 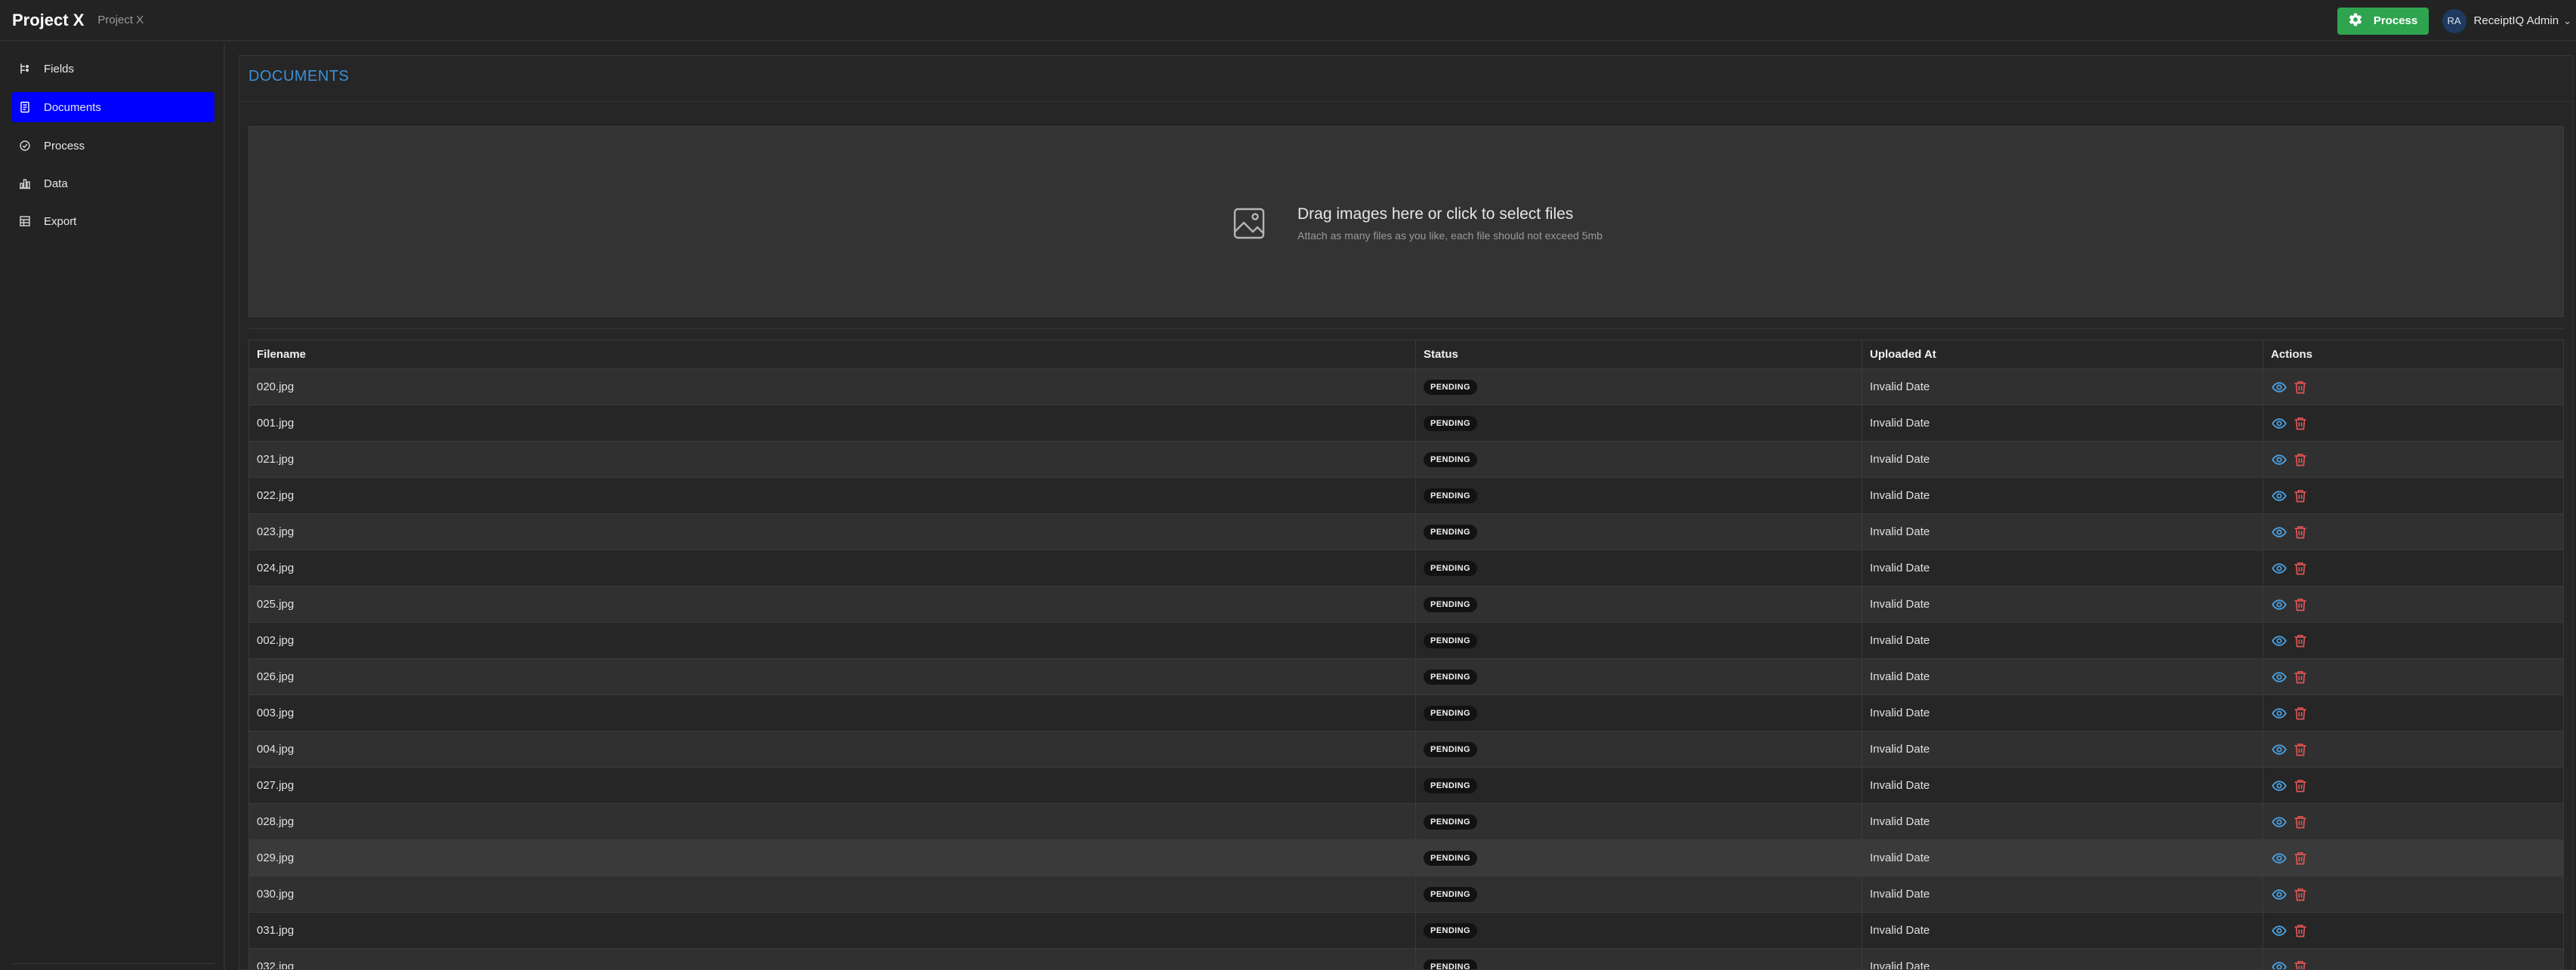 I want to click on sidebar-item-documents: Documents, so click(x=113, y=107).